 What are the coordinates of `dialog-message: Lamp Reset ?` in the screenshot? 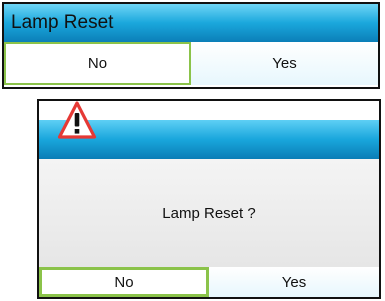 It's located at (209, 213).